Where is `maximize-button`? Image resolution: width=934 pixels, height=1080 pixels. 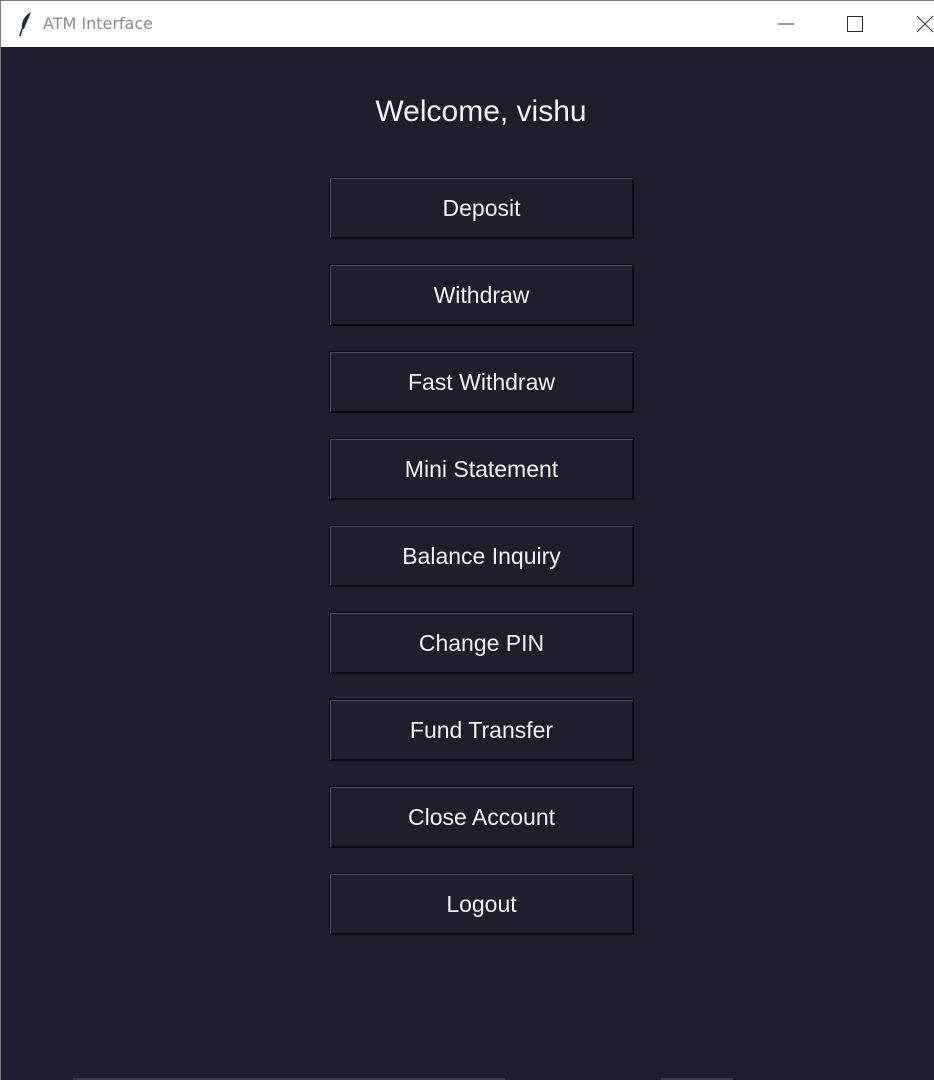
maximize-button is located at coordinates (854, 24).